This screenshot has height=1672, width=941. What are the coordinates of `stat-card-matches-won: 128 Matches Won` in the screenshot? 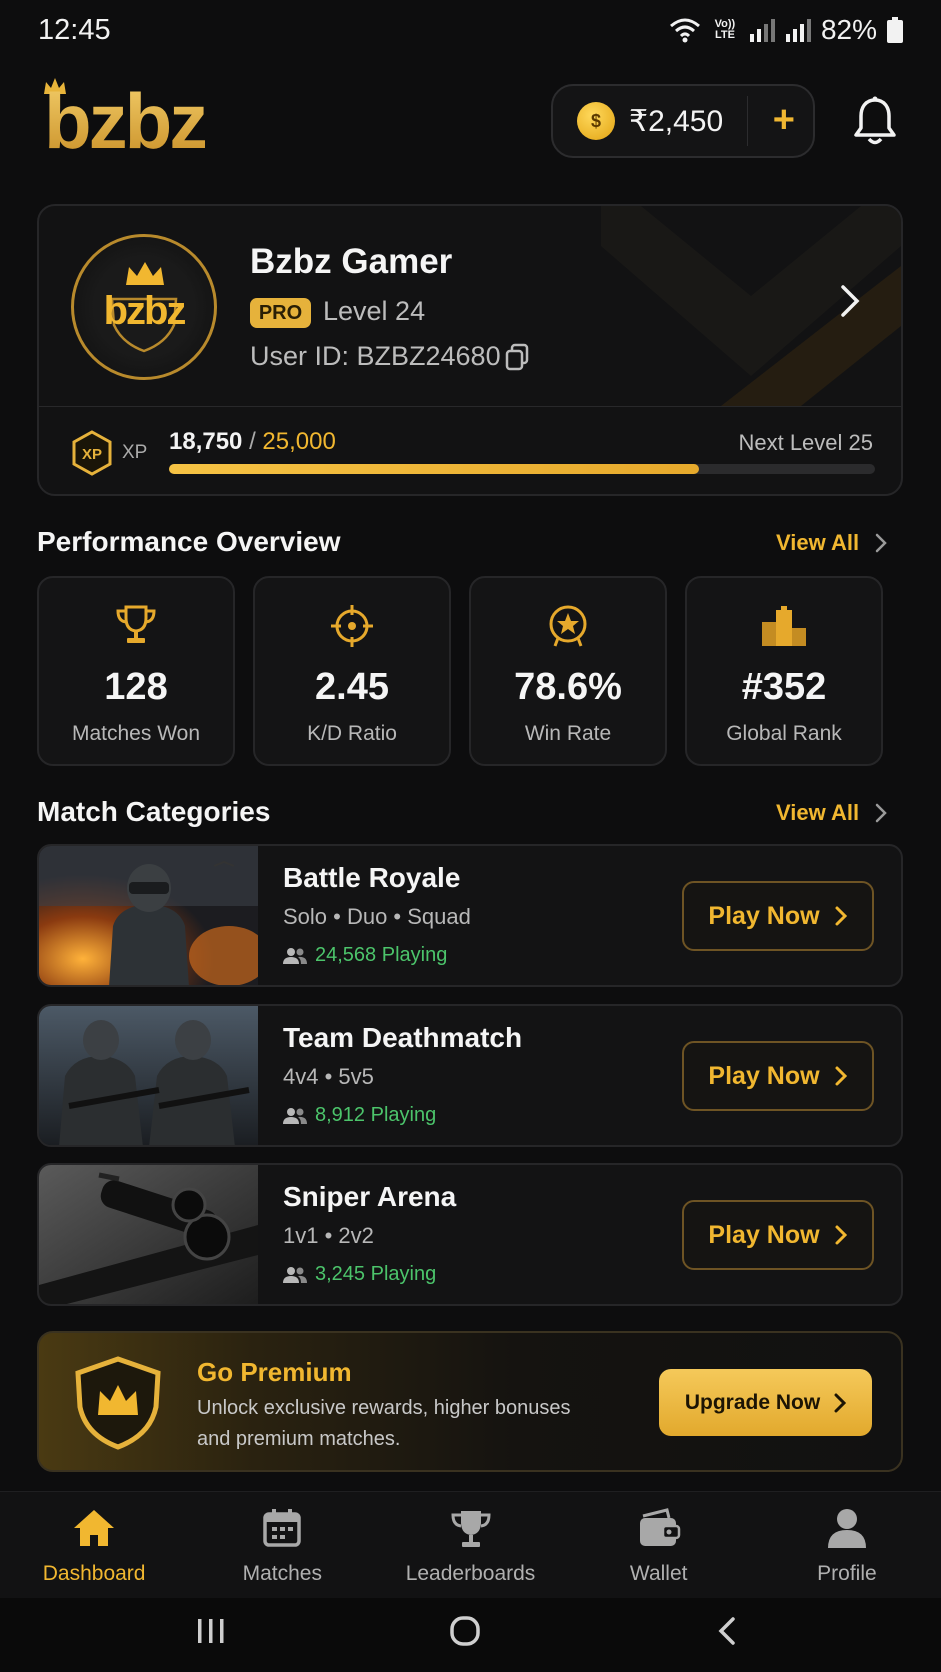 It's located at (136, 671).